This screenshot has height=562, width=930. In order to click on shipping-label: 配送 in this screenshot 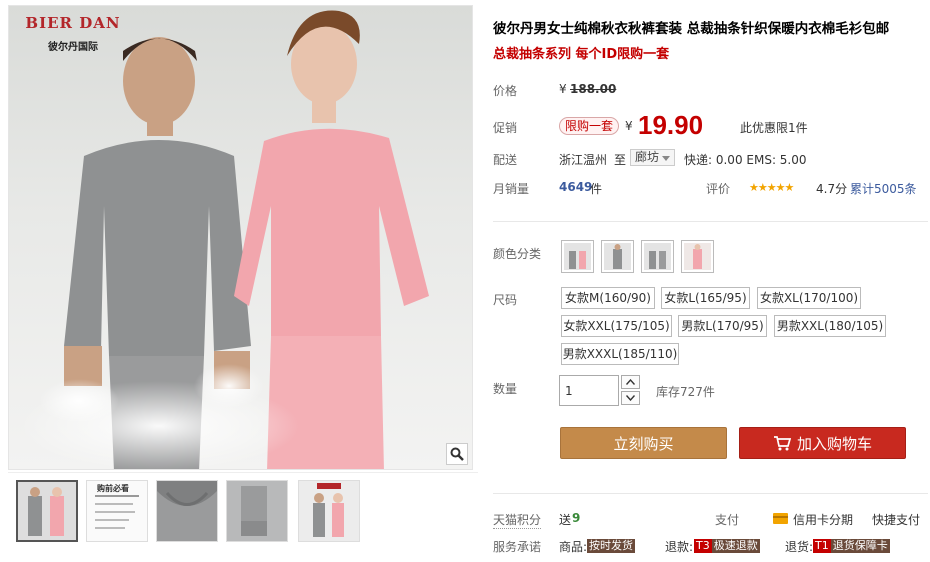, I will do `click(505, 160)`.